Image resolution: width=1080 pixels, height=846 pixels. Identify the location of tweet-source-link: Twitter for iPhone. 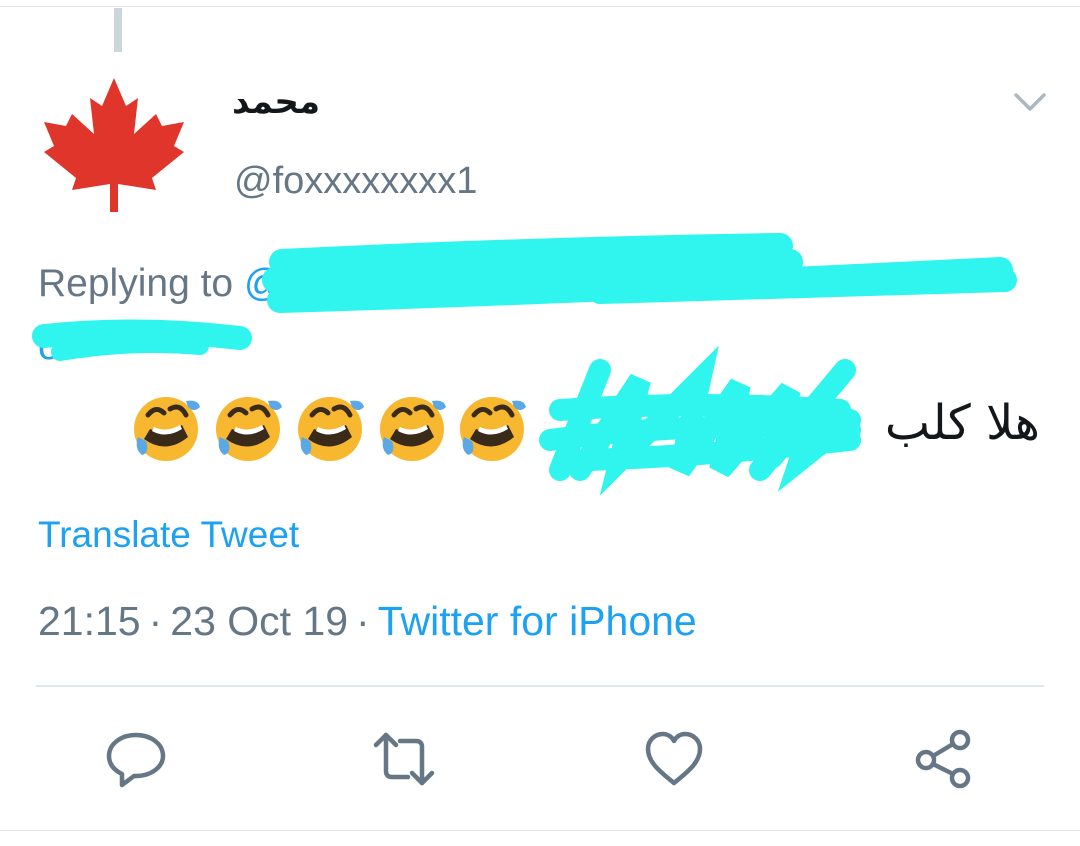
(537, 621).